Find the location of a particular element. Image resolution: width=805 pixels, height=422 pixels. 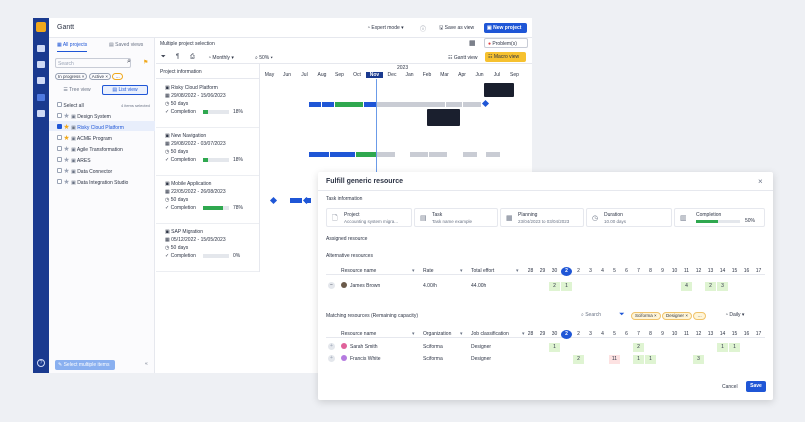

home-icon is located at coordinates (41, 48).